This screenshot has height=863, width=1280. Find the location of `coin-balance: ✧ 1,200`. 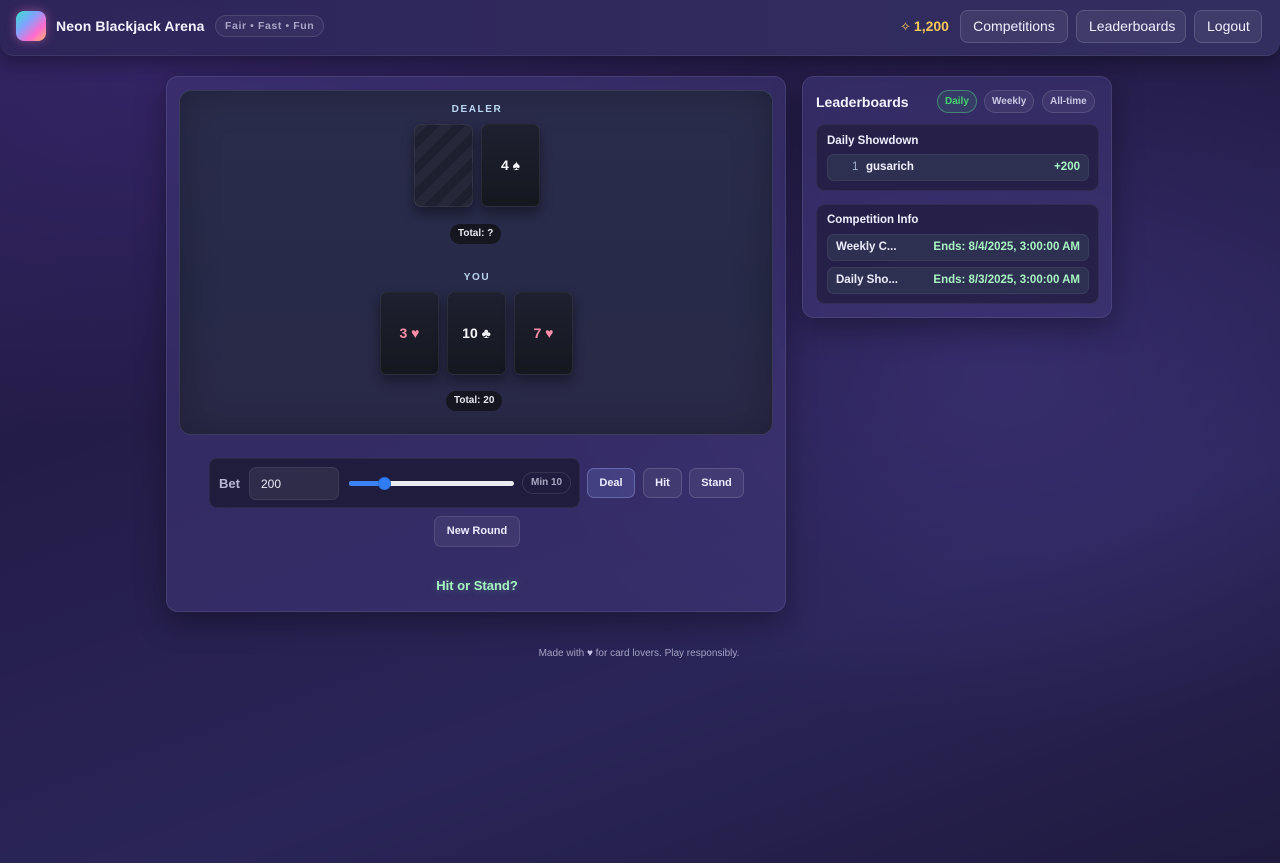

coin-balance: ✧ 1,200 is located at coordinates (924, 26).